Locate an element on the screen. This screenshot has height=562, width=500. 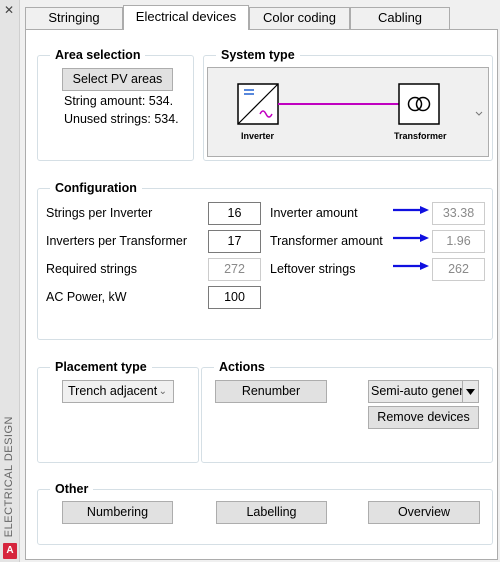
ac-power-label: AC Power, kW is located at coordinates (86, 297).